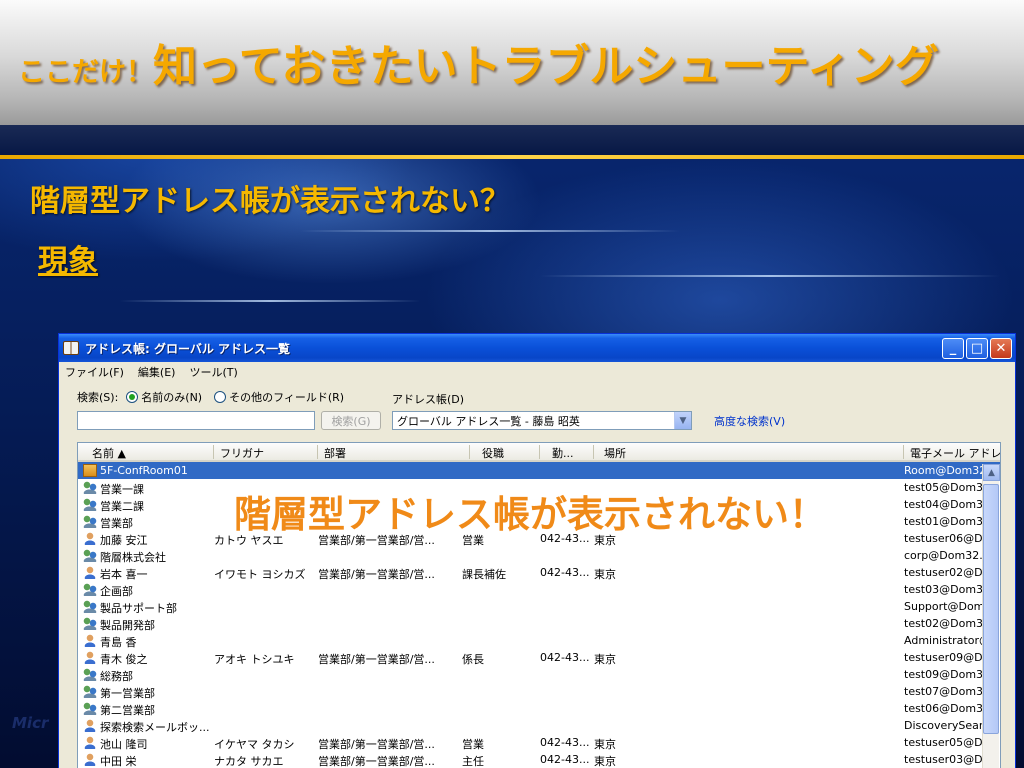  I want to click on maximize-icon: □, so click(977, 348).